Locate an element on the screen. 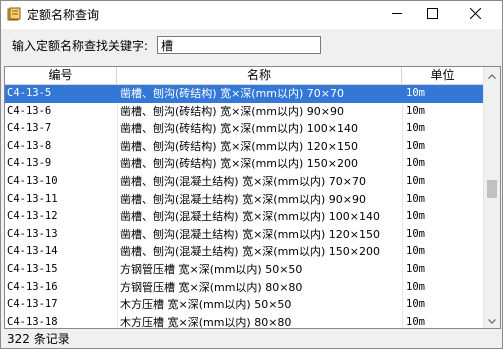  row-name: 凿槽、刨沟(砖结构) 宽×深(mm以内) 70×70 is located at coordinates (259, 94).